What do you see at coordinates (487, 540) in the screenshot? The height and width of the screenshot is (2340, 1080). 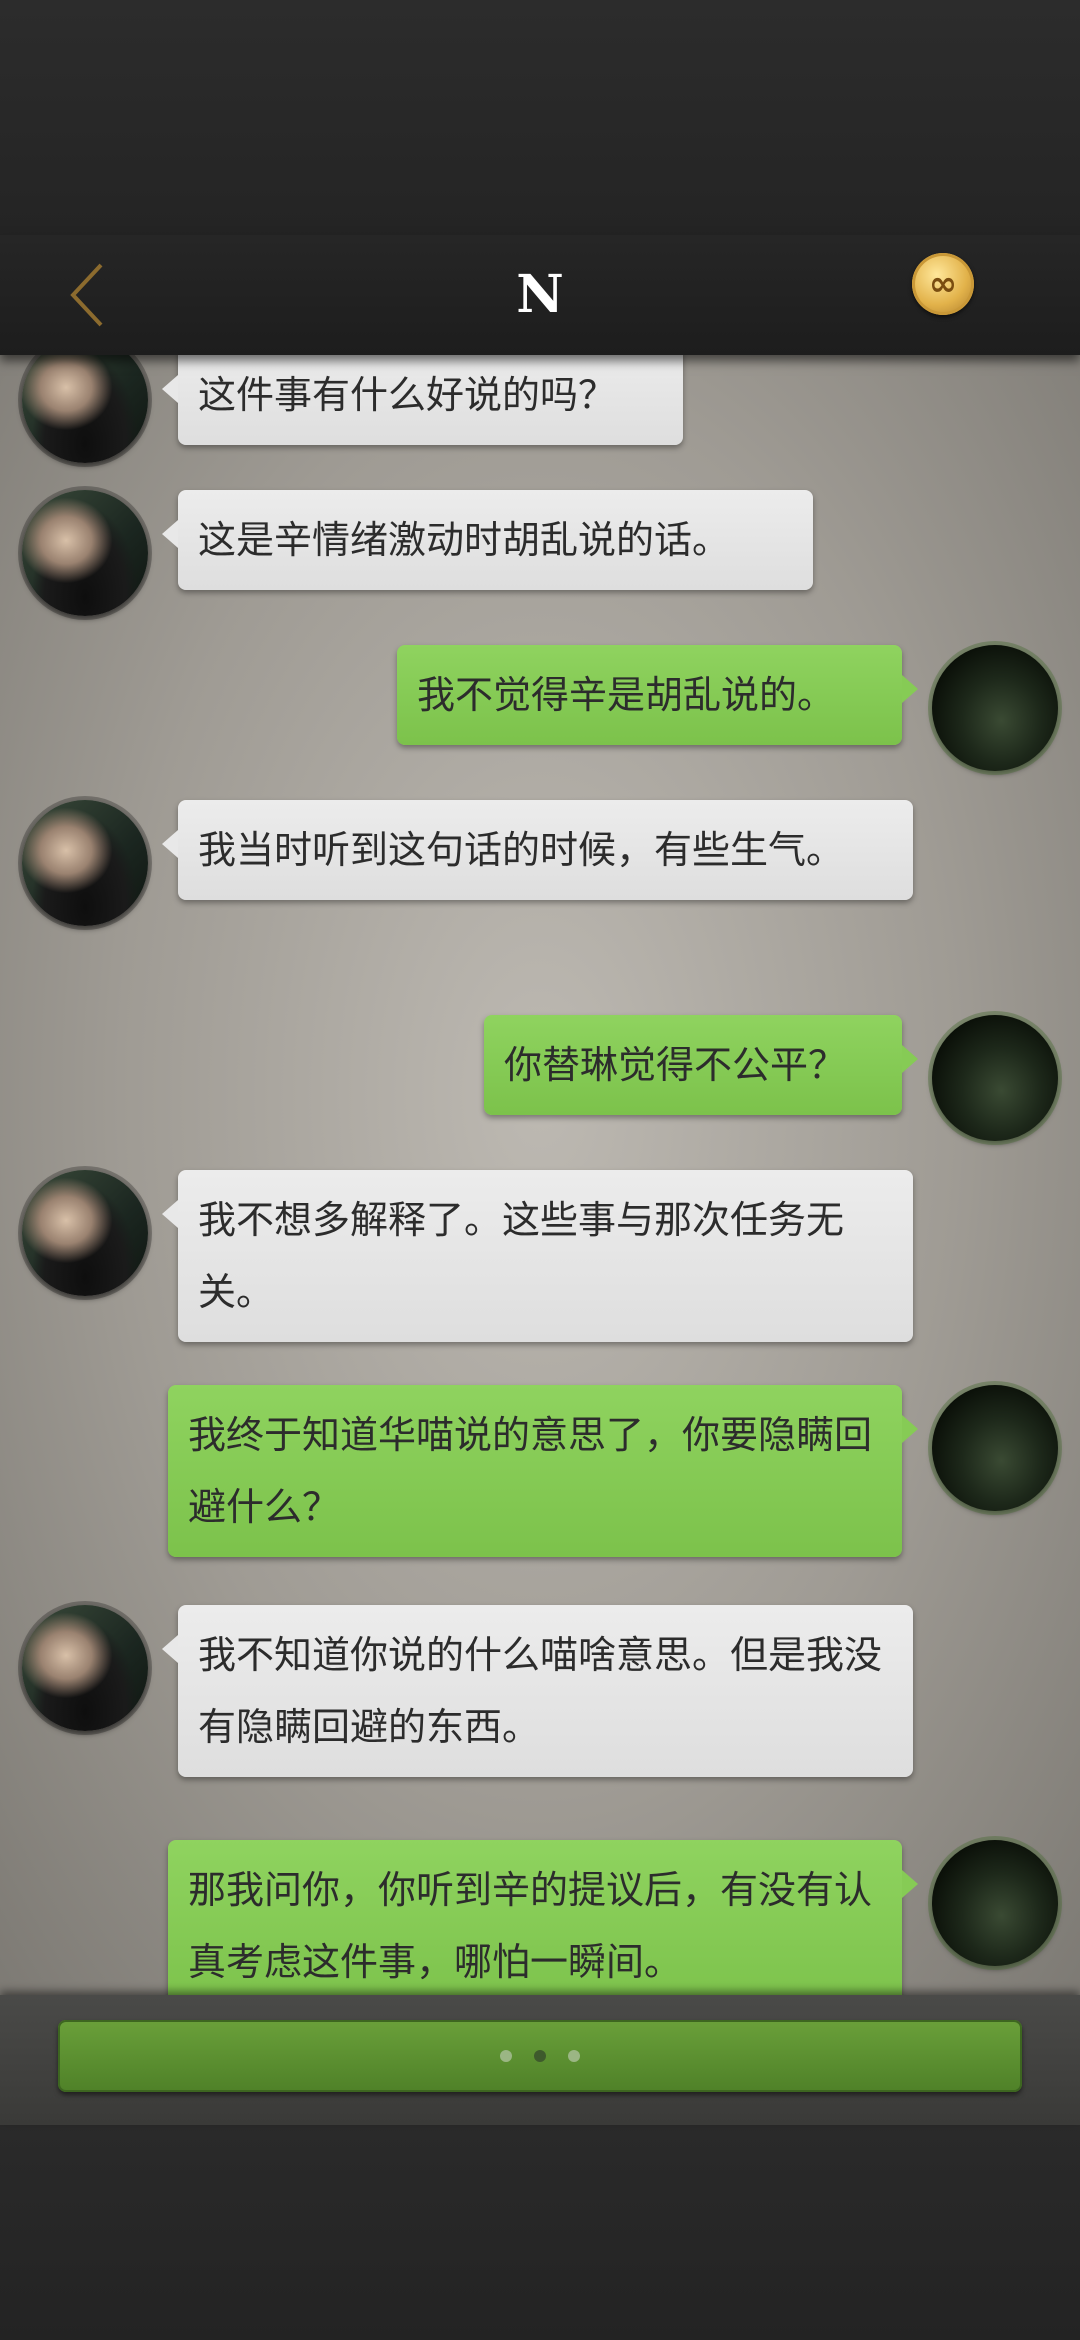 I see `message-bubble-received: 这是辛情绪激动时胡乱说的话。` at bounding box center [487, 540].